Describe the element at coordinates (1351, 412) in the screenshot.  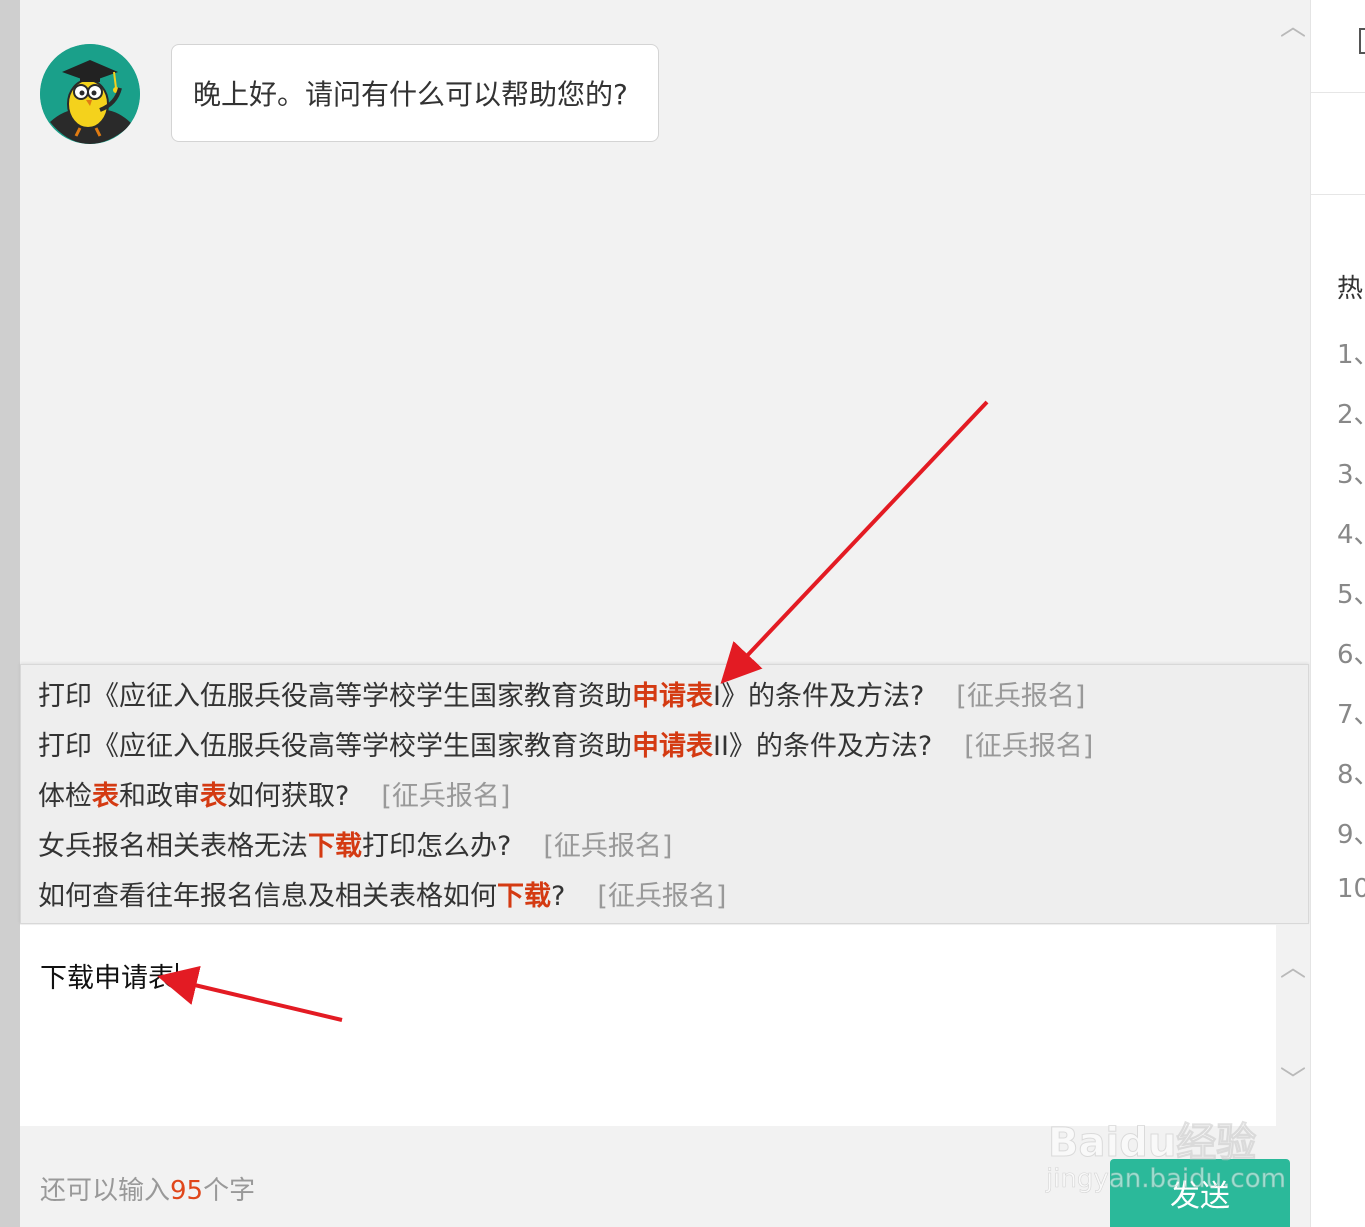
I see `hot-question-index: 2、` at that location.